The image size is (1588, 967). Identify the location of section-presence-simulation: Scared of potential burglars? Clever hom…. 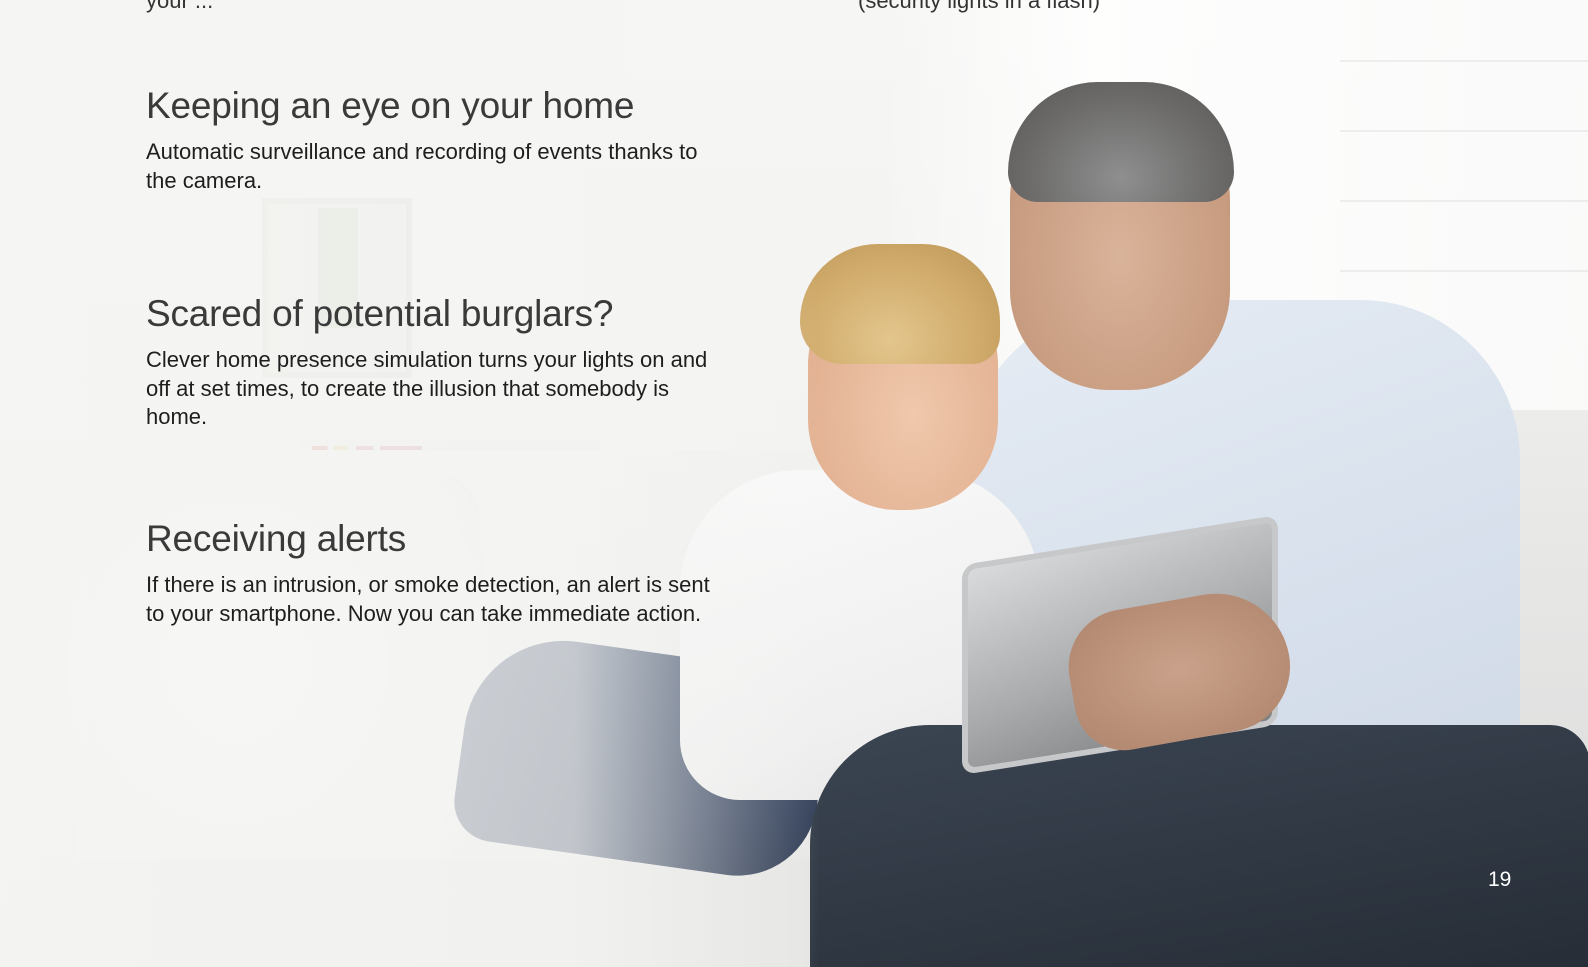
(431, 362).